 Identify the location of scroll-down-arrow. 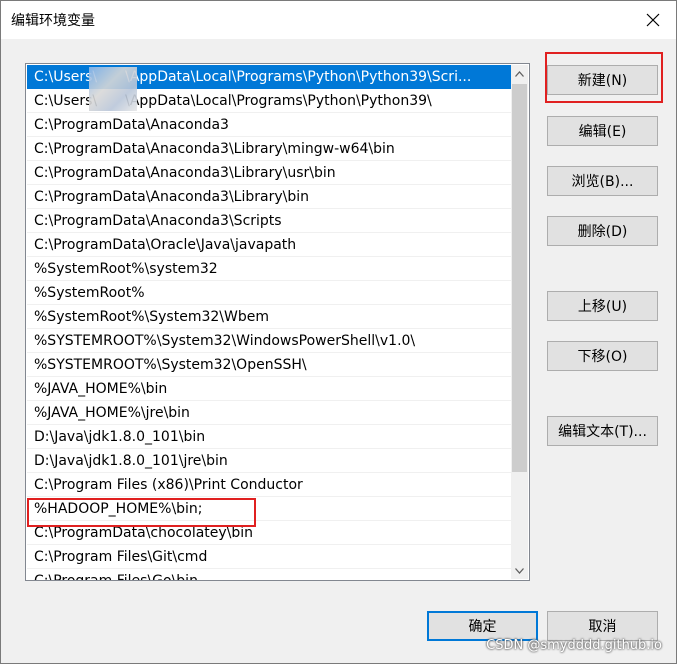
(519, 570).